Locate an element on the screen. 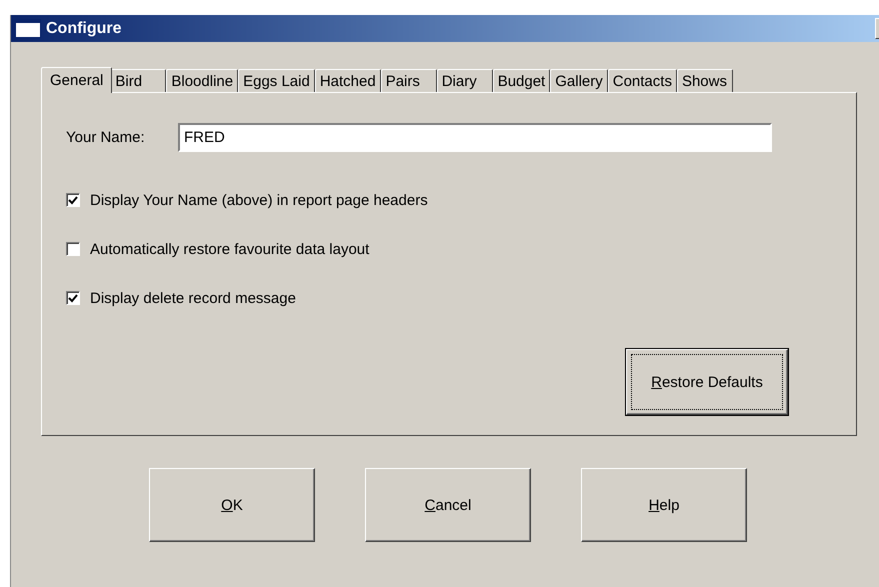  name-label: Your Name: is located at coordinates (106, 137).